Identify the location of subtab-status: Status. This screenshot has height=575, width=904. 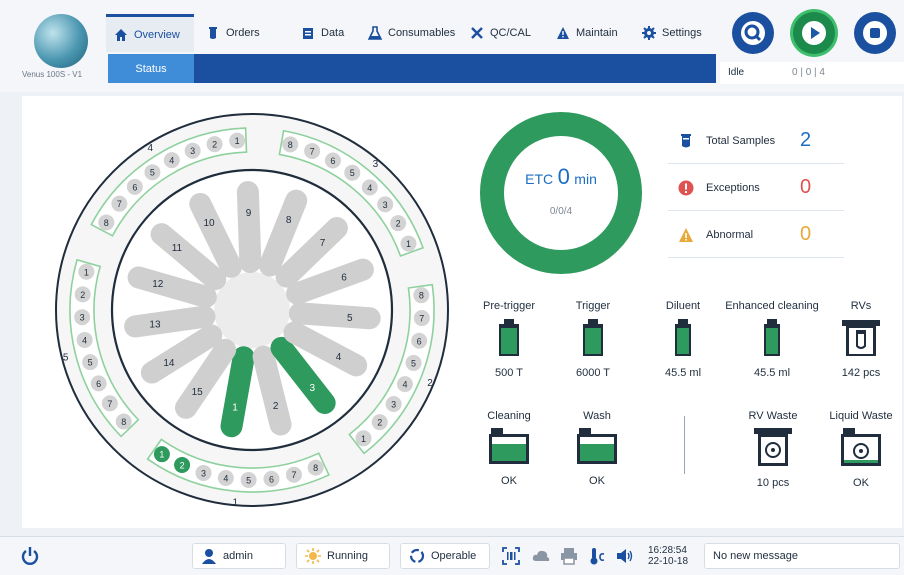
(151, 68).